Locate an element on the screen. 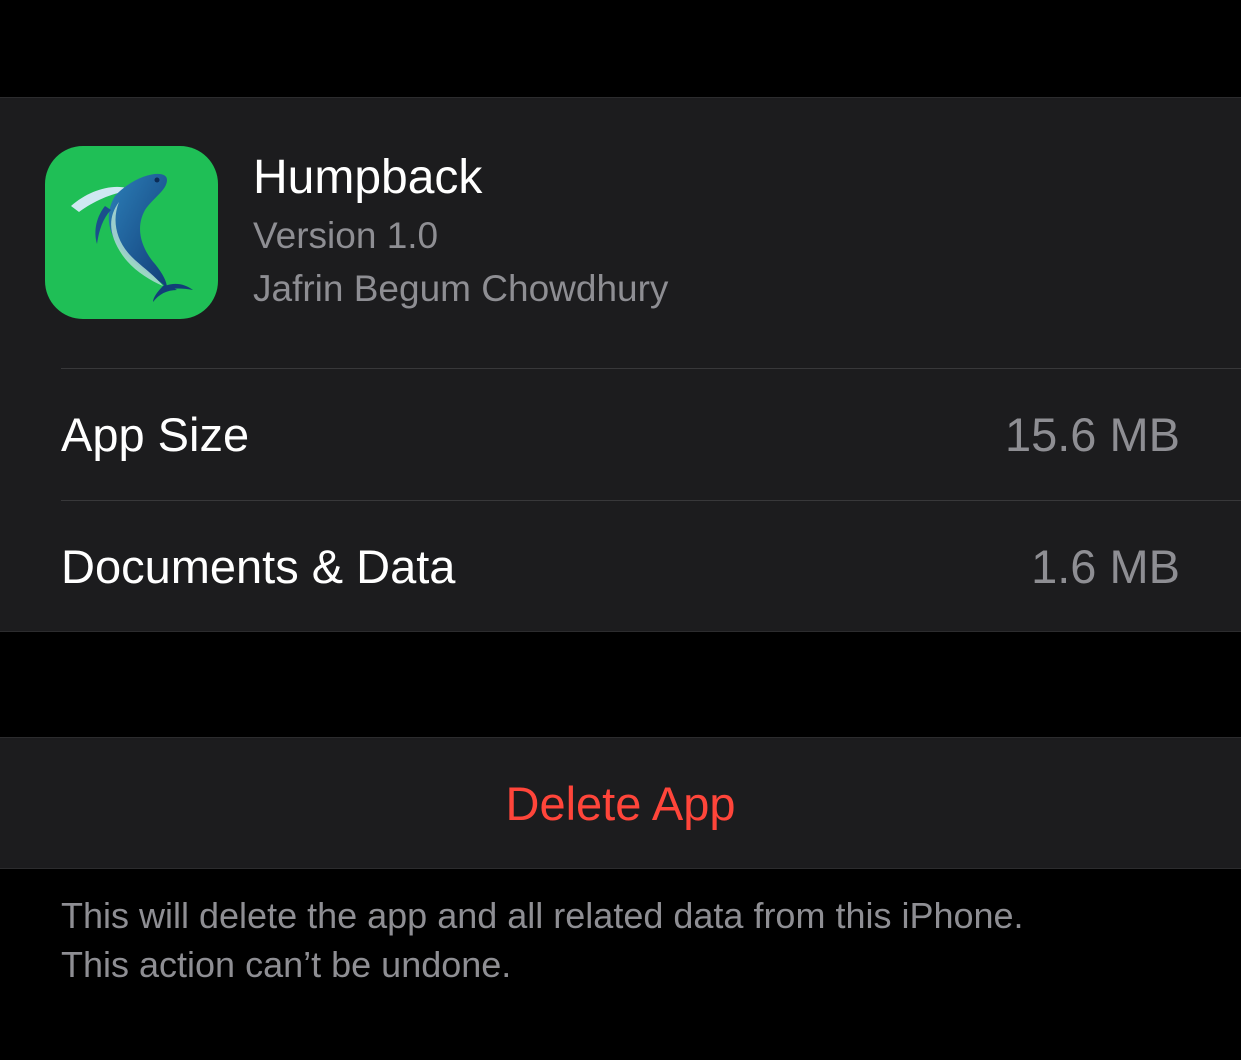 The image size is (1241, 1060). delete-app-label: Delete App is located at coordinates (620, 803).